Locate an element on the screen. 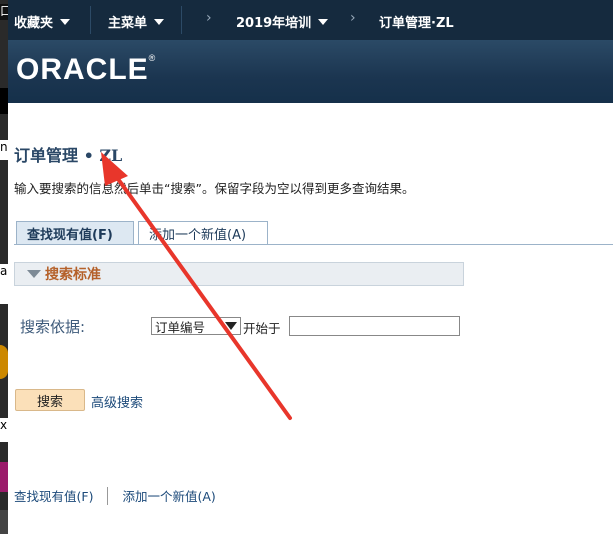  search-by-label: 搜索依据: is located at coordinates (53, 327).